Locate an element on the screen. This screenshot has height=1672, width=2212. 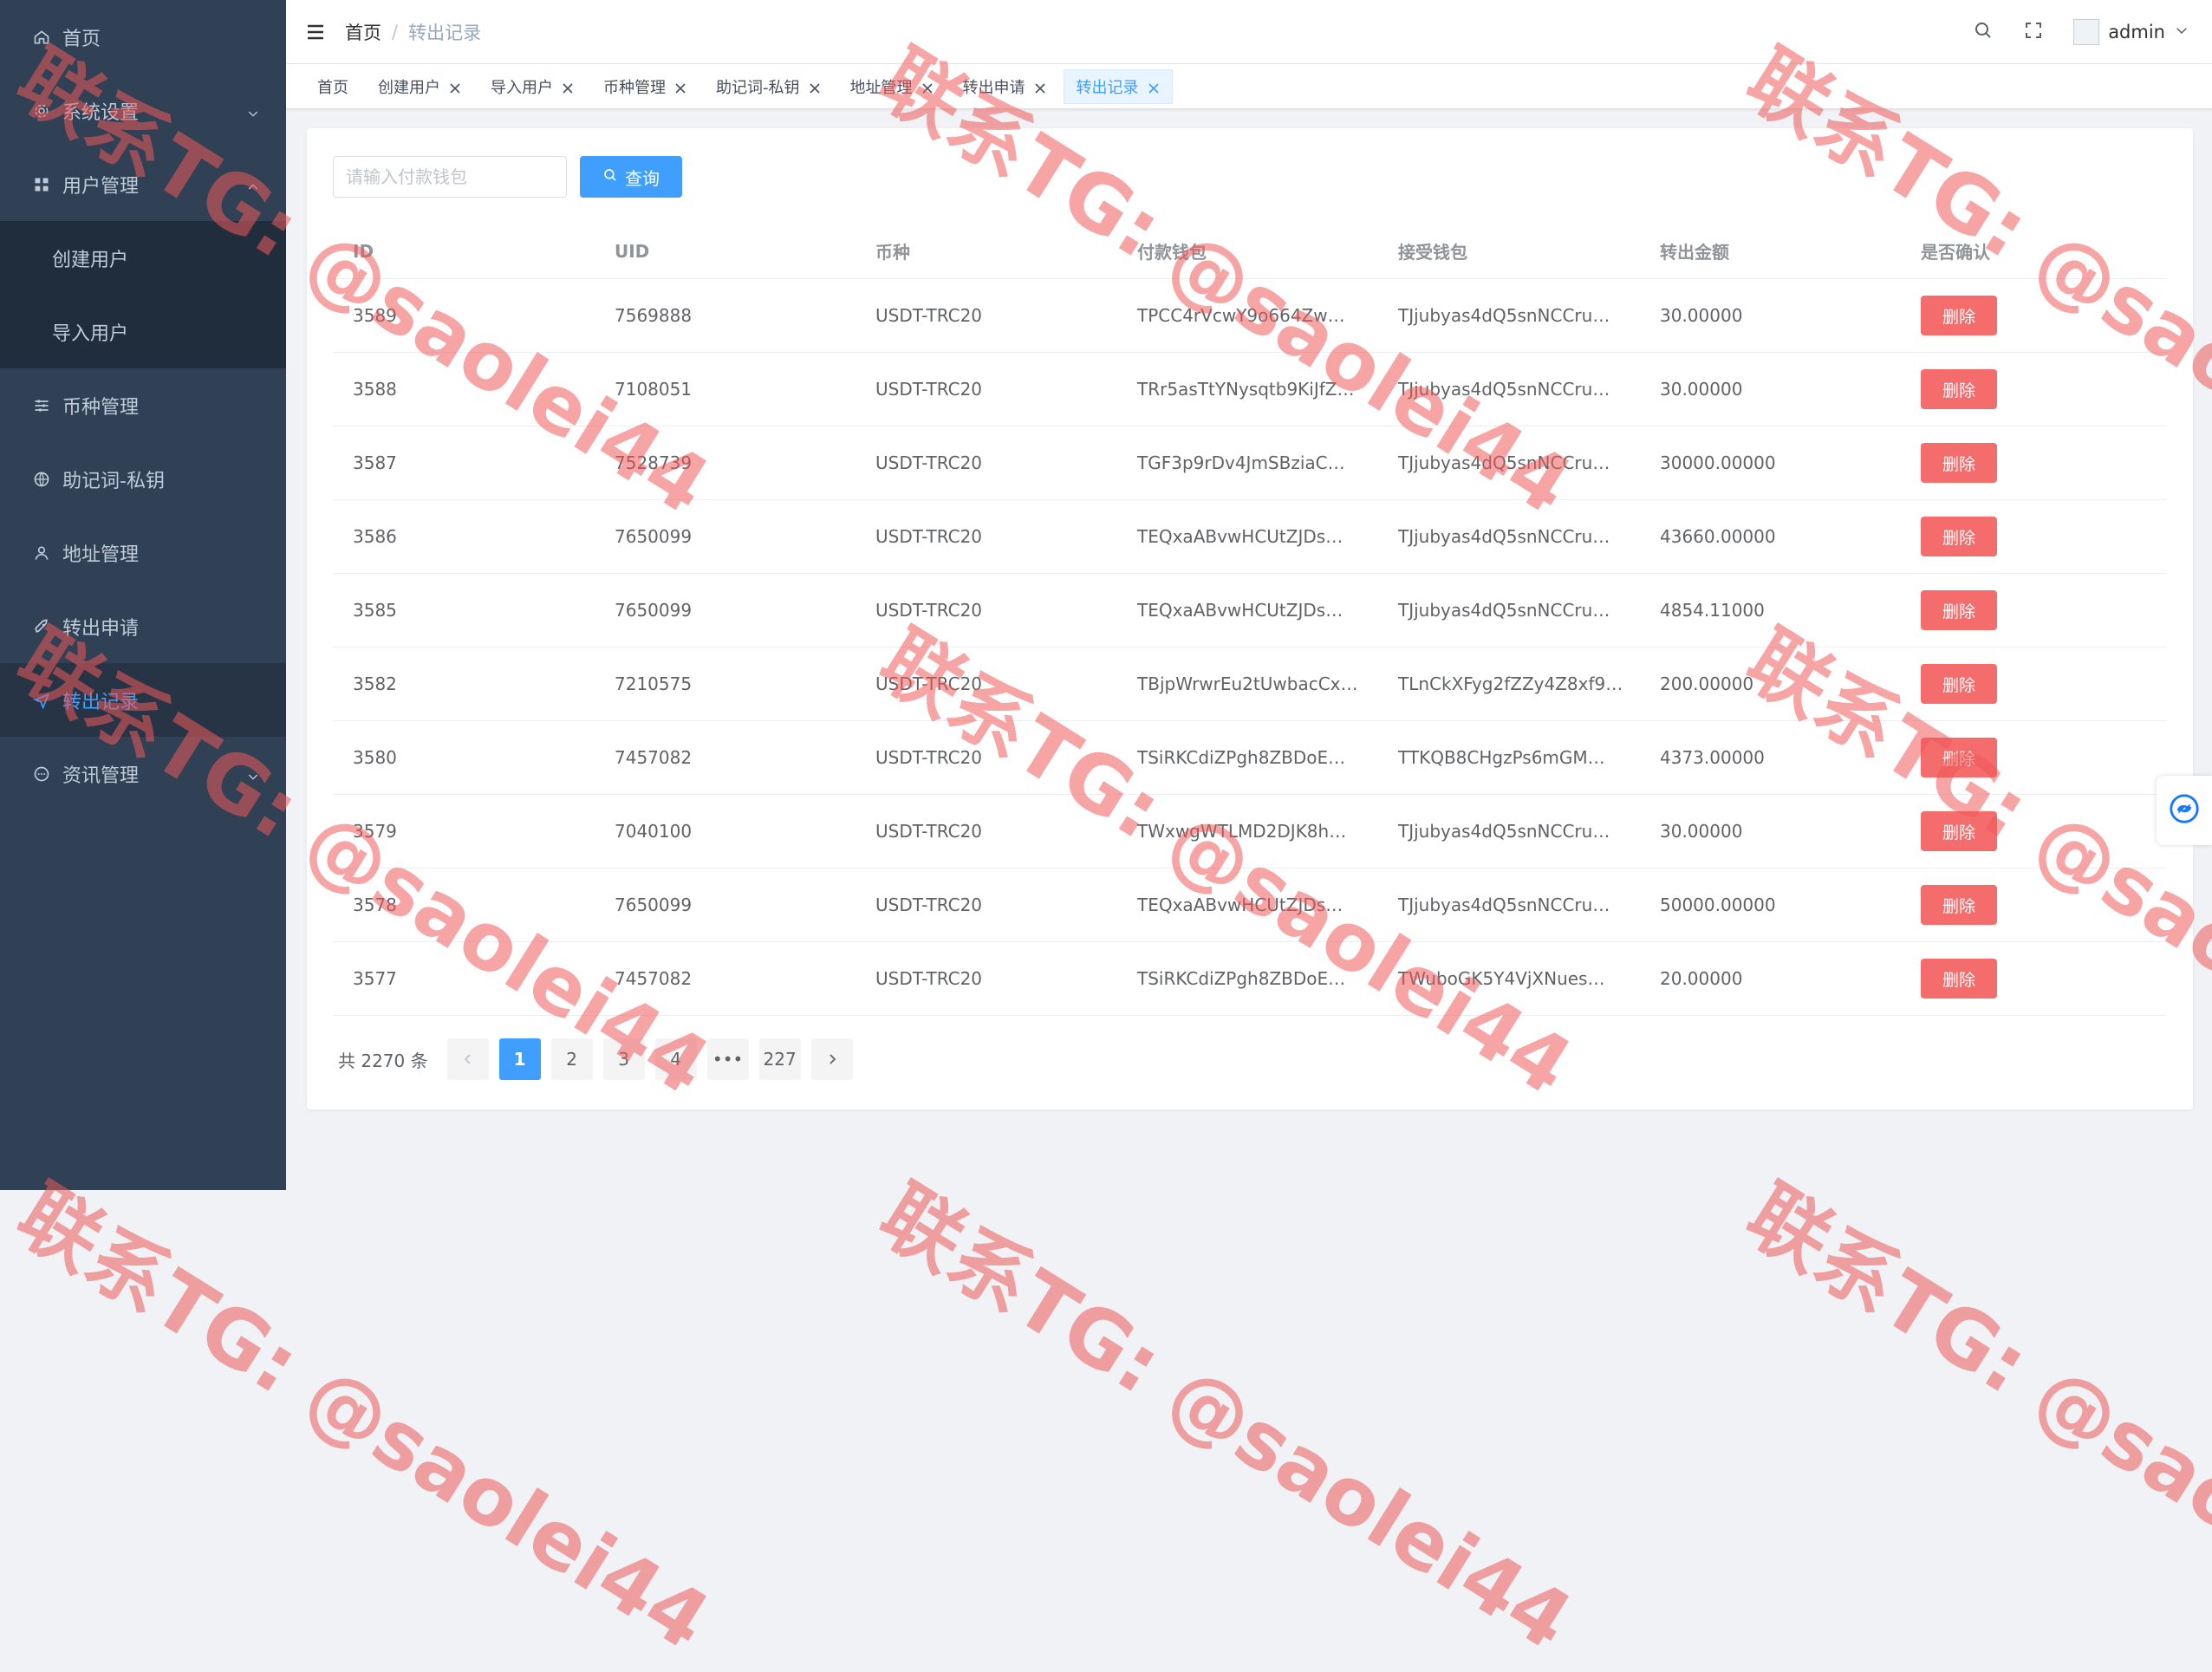
page-button: 1 is located at coordinates (519, 1059).